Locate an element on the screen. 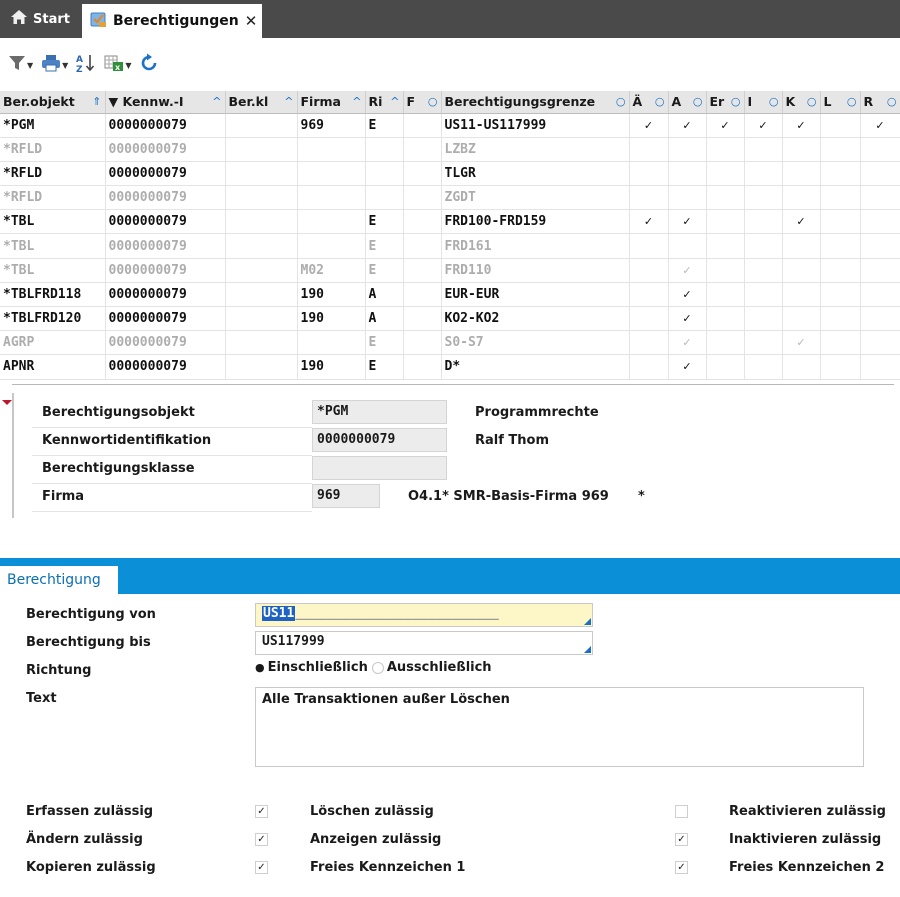 The image size is (900, 897). cell-grenze: US11-US117999 is located at coordinates (535, 125).